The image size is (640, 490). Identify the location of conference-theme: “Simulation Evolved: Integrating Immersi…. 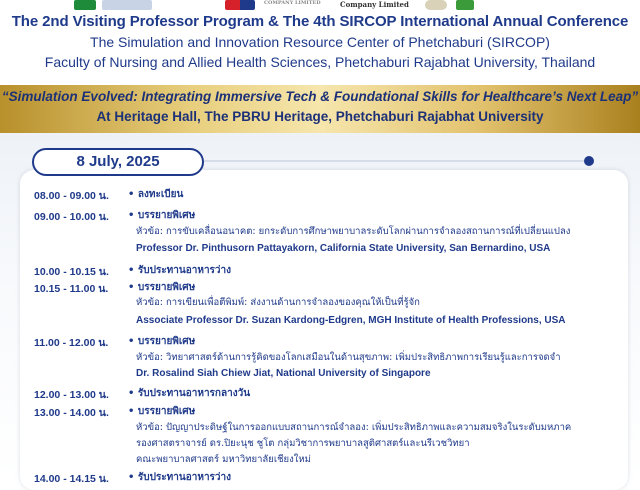
(320, 96).